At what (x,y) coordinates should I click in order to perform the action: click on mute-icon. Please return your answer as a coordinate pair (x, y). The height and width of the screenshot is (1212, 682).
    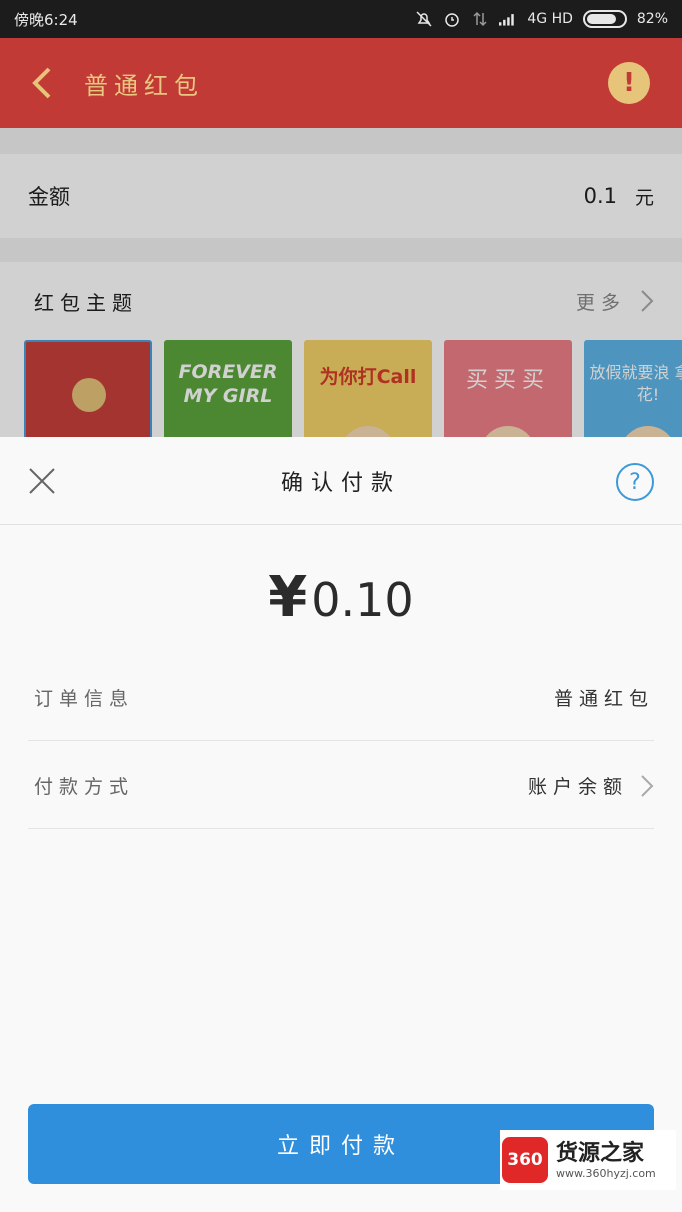
    Looking at the image, I should click on (424, 19).